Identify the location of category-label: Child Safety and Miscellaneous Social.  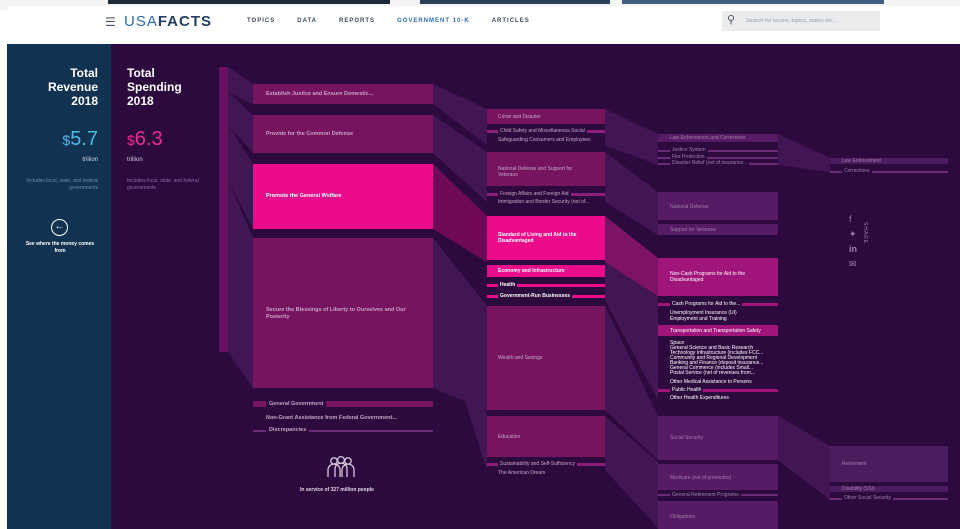
(542, 131).